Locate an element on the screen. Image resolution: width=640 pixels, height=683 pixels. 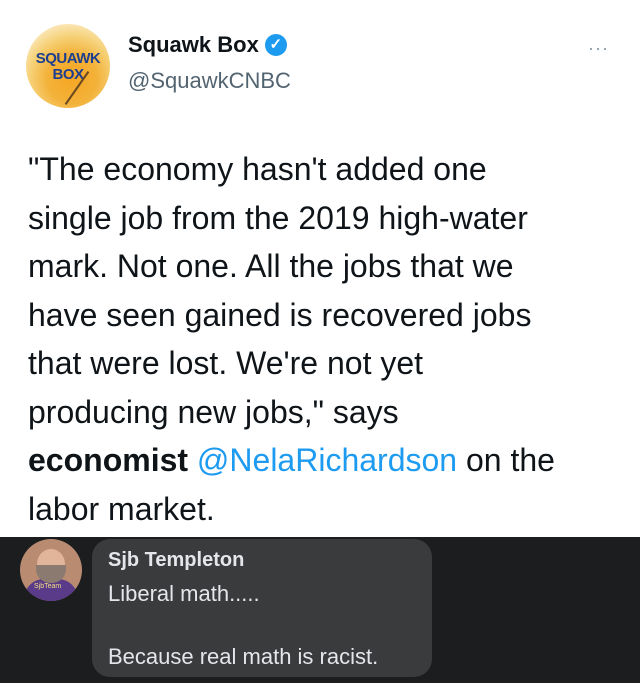
bold-word: economist is located at coordinates (108, 460).